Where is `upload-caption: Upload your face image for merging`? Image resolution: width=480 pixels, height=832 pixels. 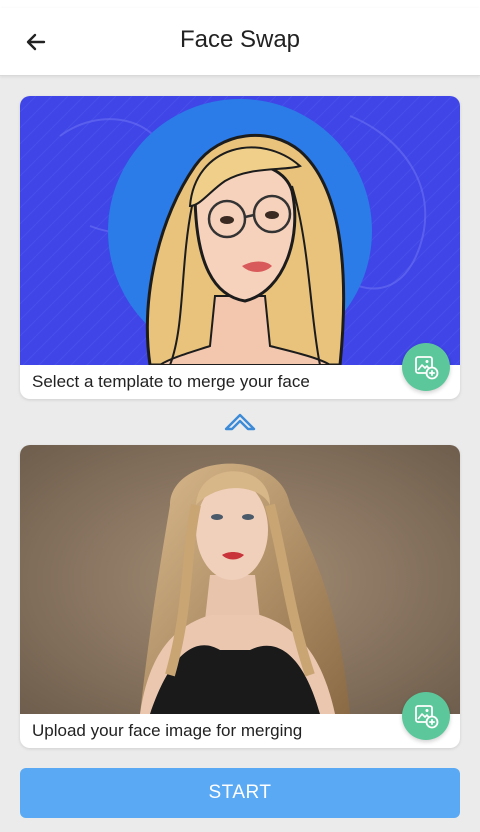 upload-caption: Upload your face image for merging is located at coordinates (167, 730).